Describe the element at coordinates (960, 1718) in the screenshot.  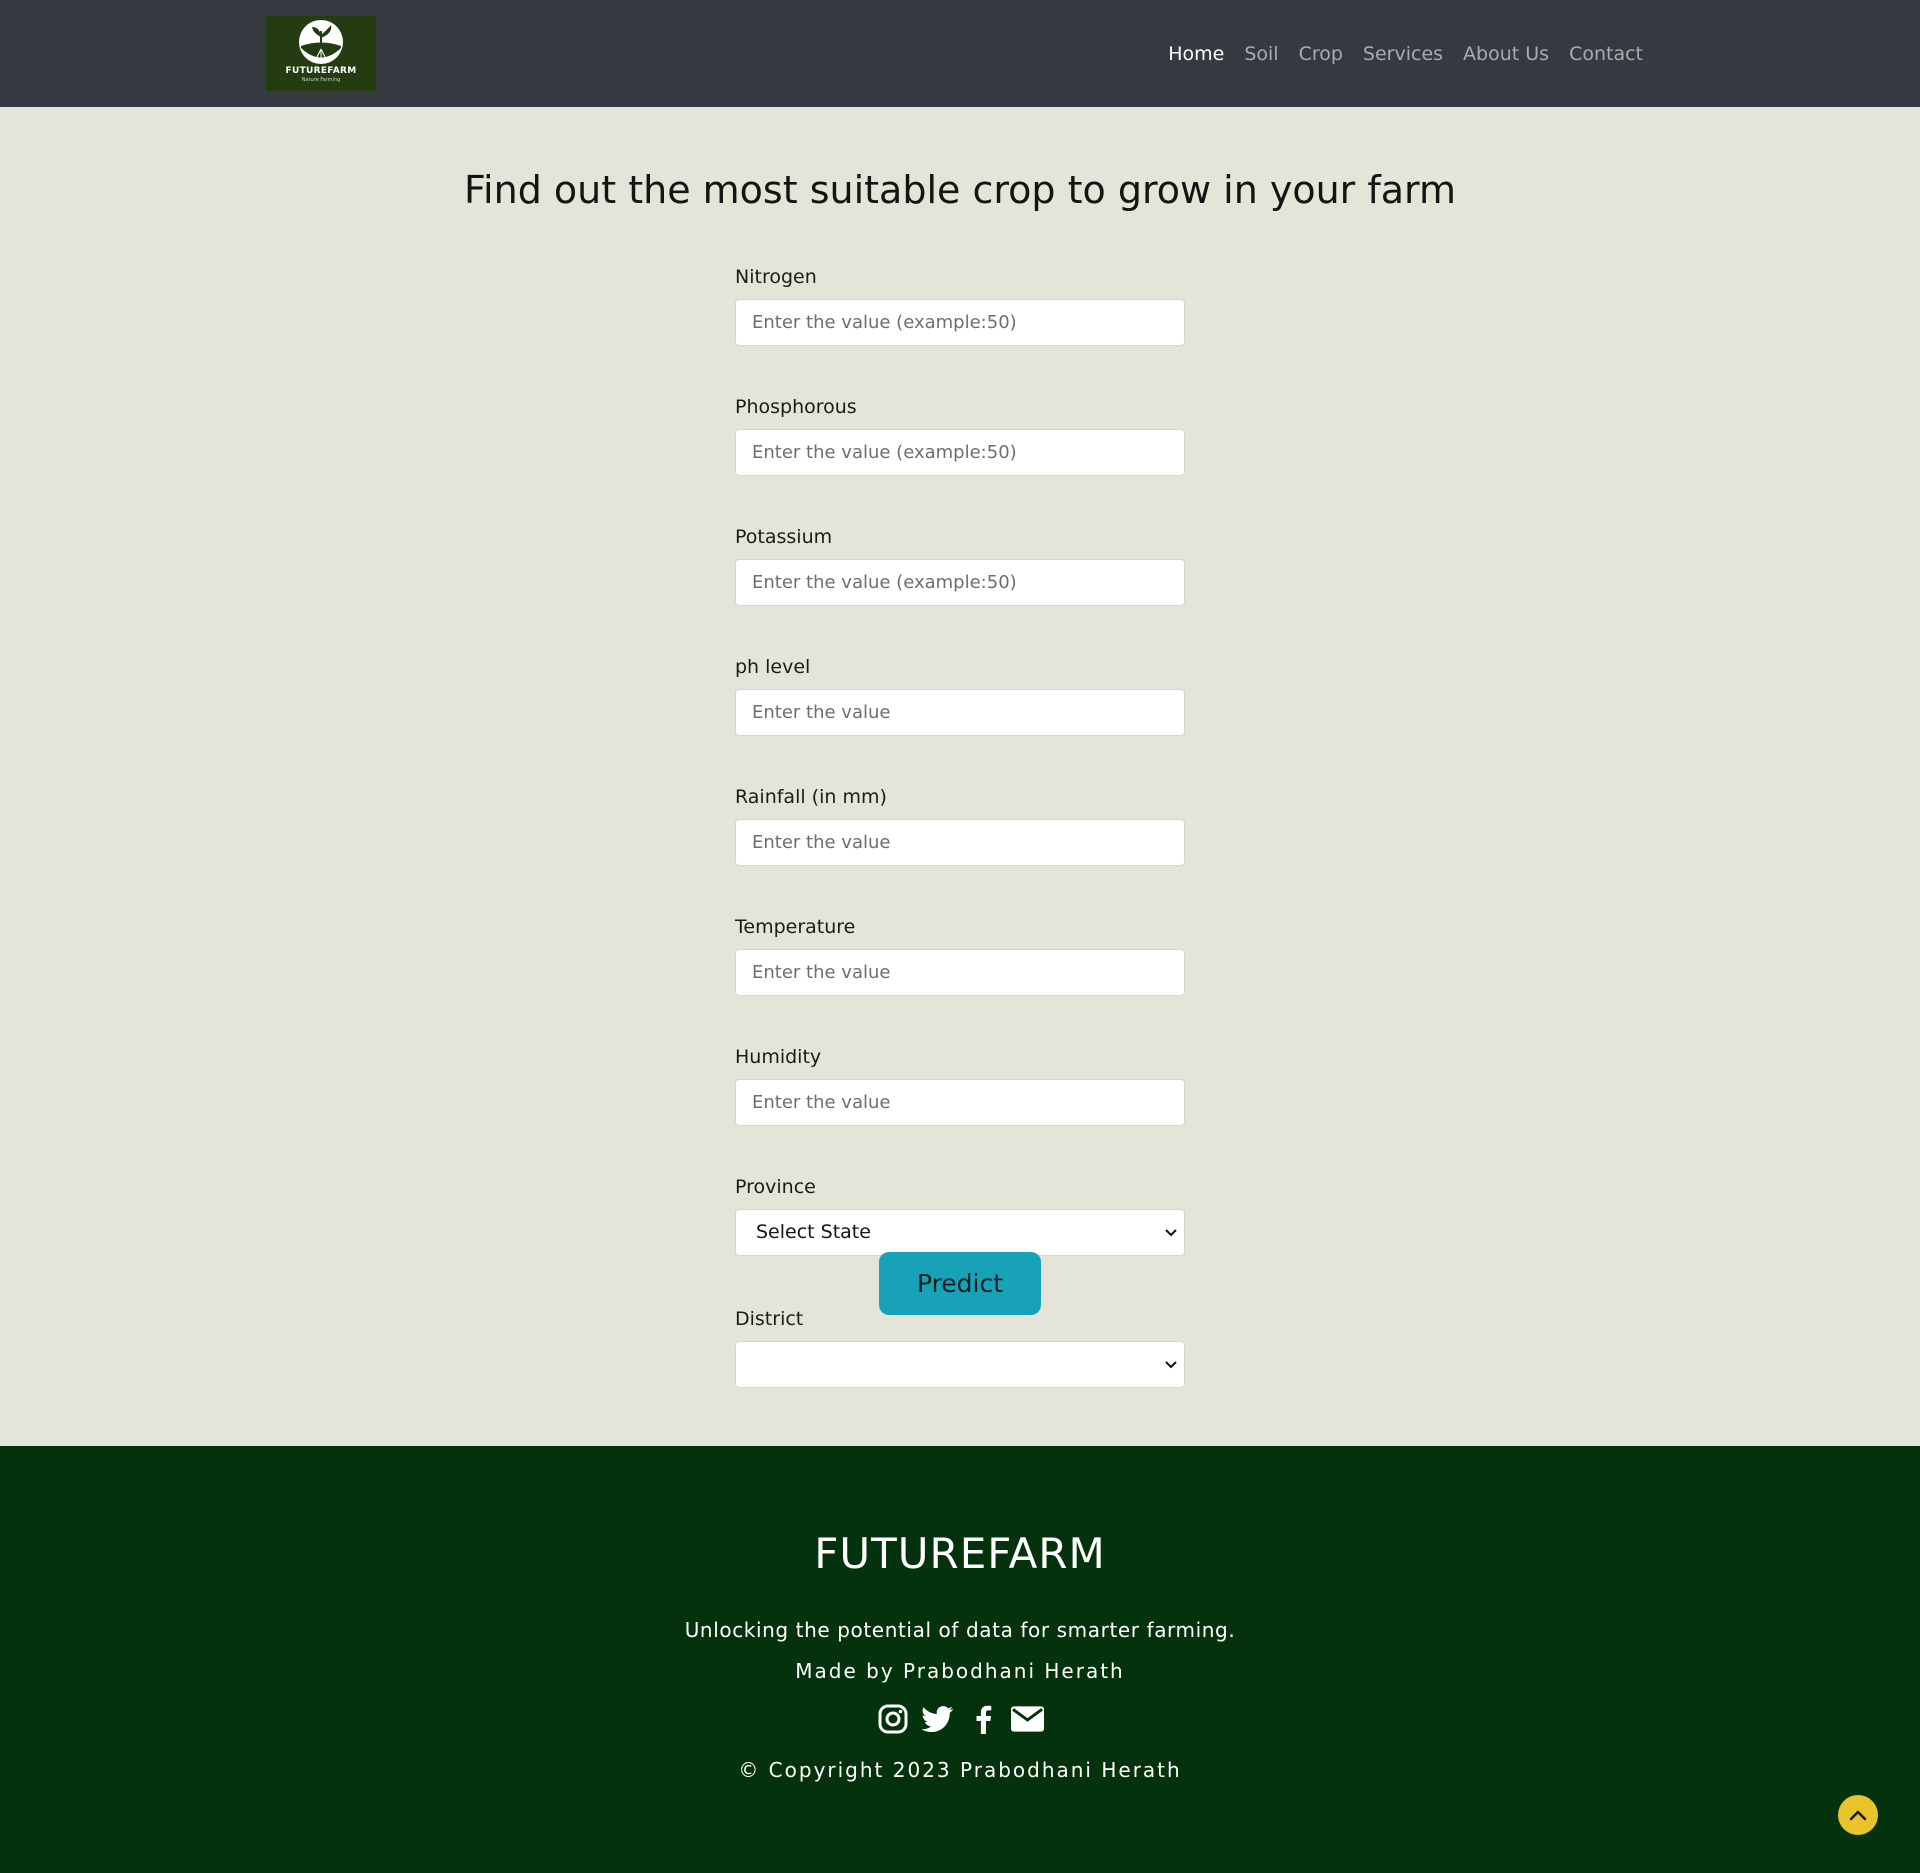
I see `social-links` at that location.